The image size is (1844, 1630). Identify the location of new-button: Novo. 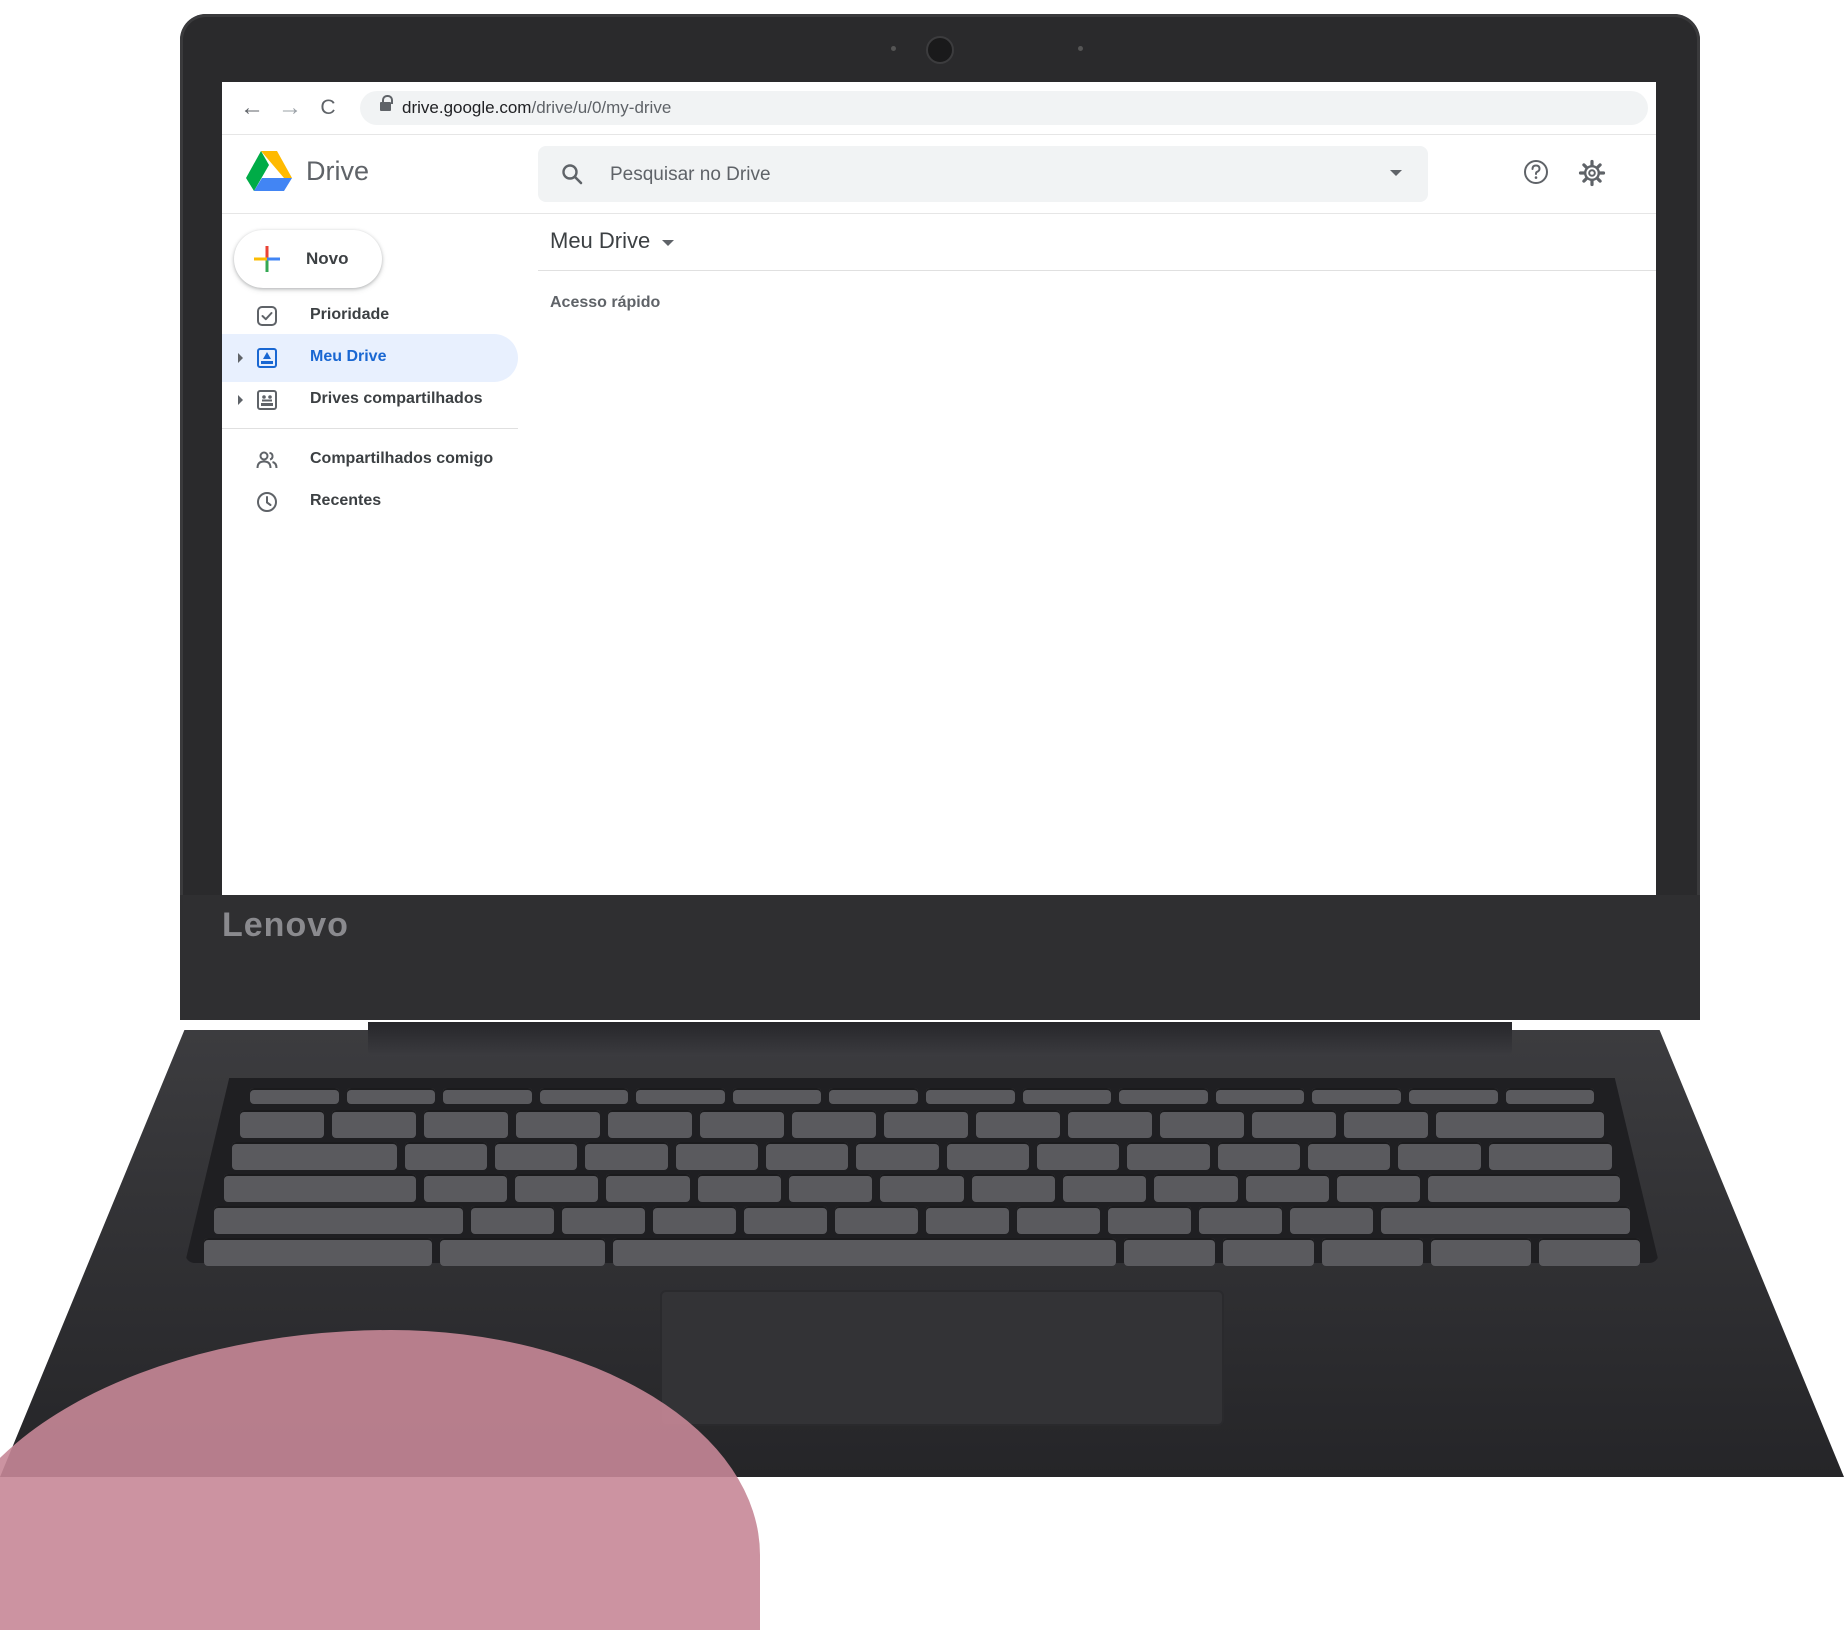
(308, 259).